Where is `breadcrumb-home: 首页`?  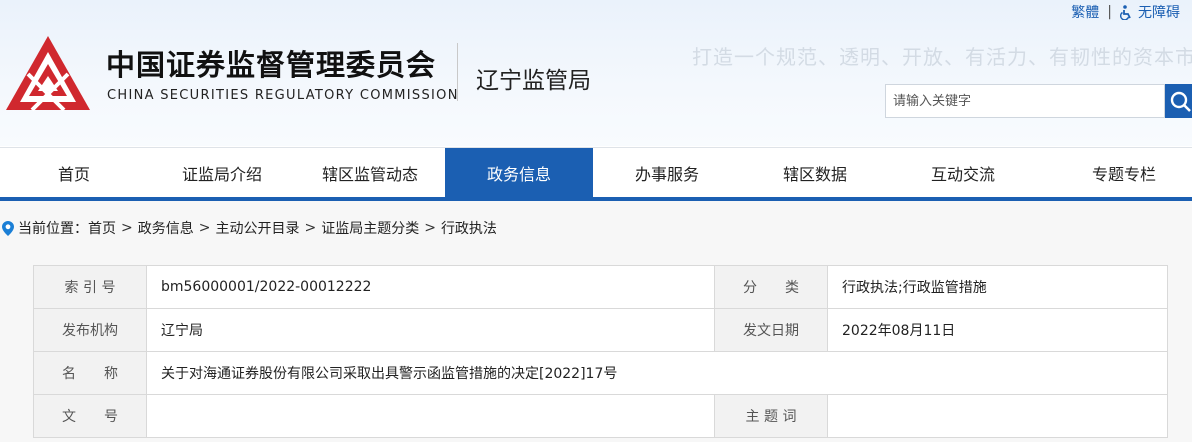
breadcrumb-home: 首页 is located at coordinates (102, 228).